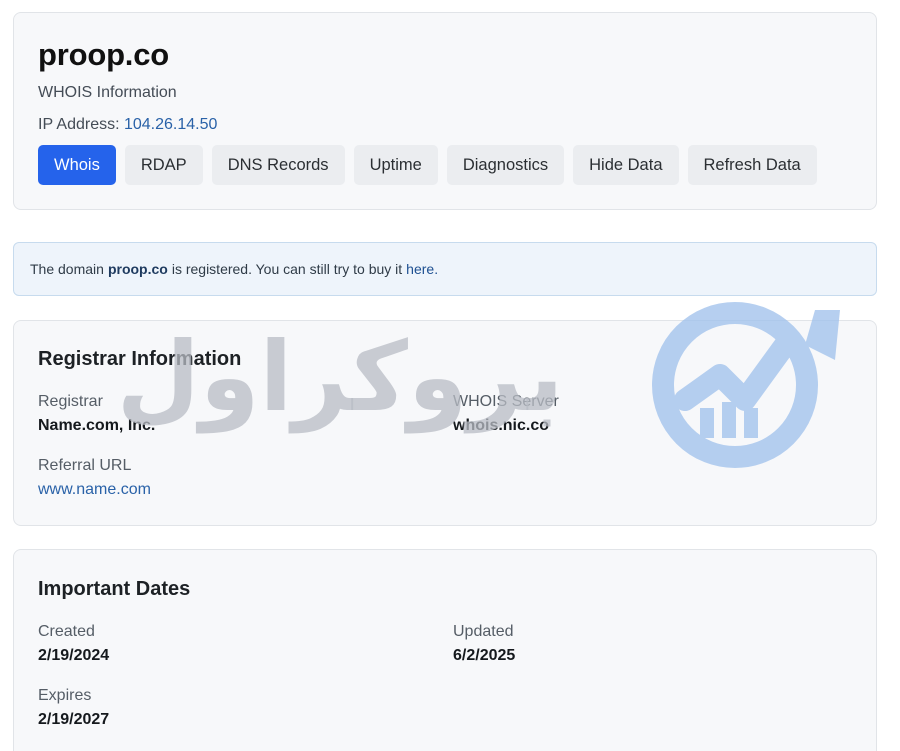  I want to click on tab-rdap: RDAP, so click(163, 165).